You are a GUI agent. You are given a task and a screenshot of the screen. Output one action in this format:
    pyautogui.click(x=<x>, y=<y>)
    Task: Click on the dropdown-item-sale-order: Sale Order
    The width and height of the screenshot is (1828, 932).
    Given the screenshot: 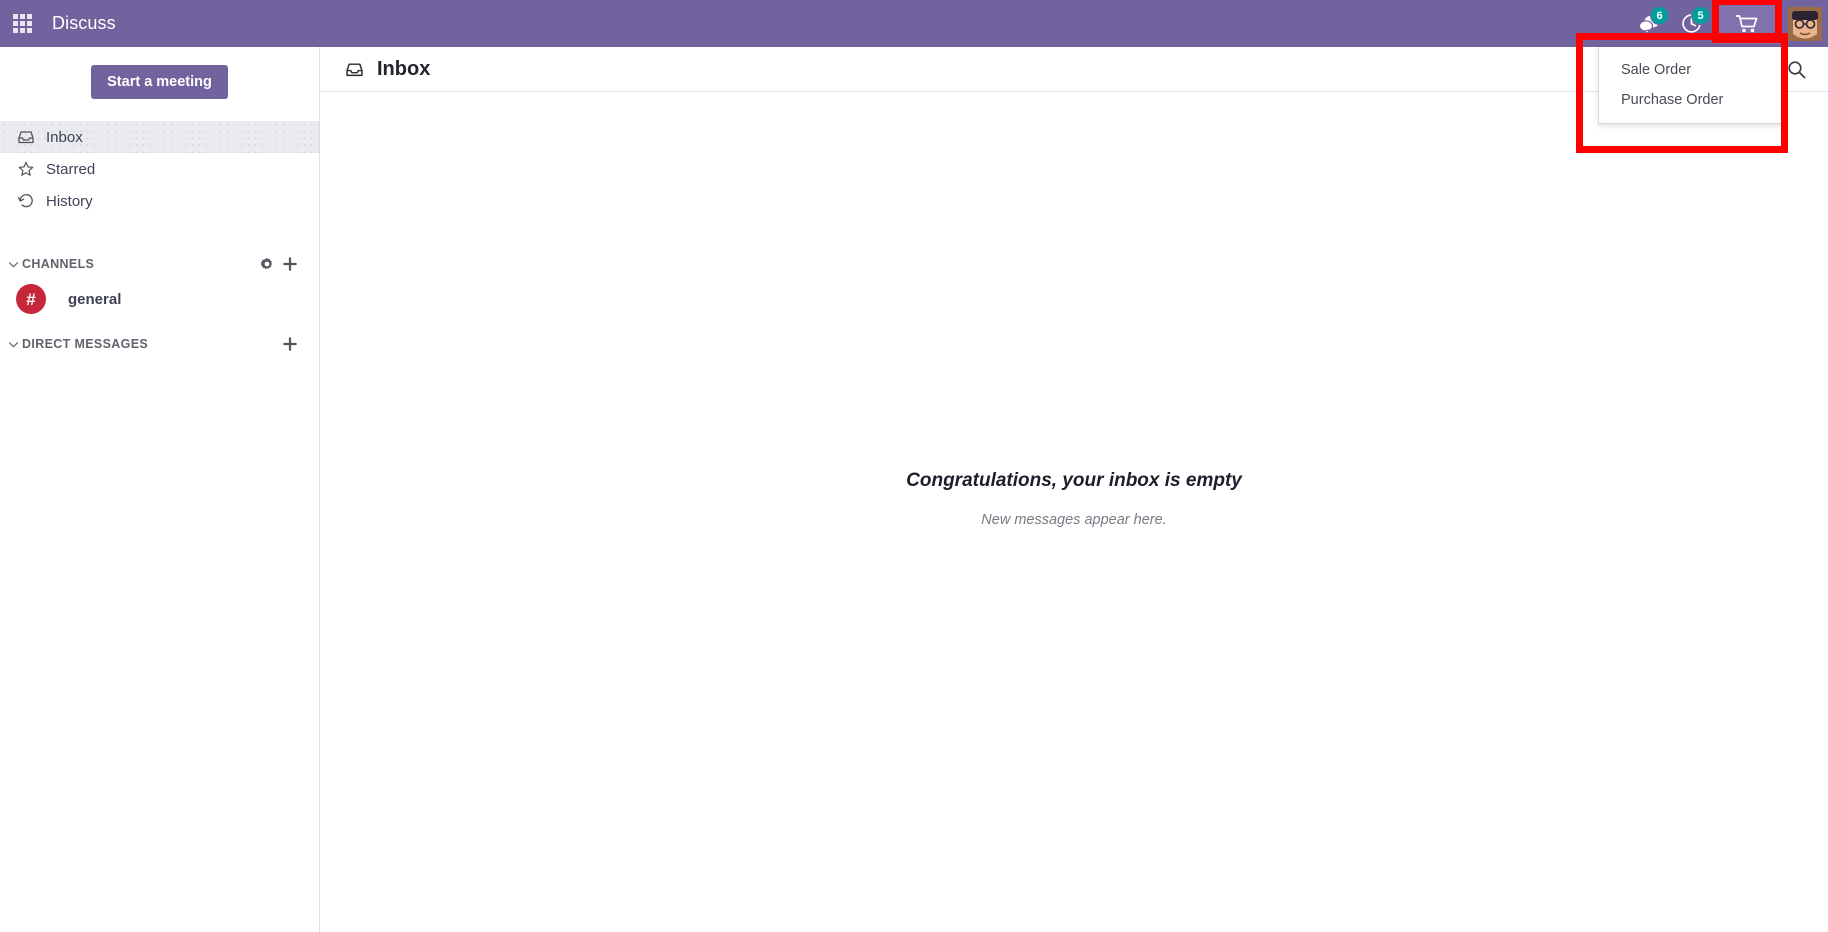 What is the action you would take?
    pyautogui.click(x=1691, y=70)
    